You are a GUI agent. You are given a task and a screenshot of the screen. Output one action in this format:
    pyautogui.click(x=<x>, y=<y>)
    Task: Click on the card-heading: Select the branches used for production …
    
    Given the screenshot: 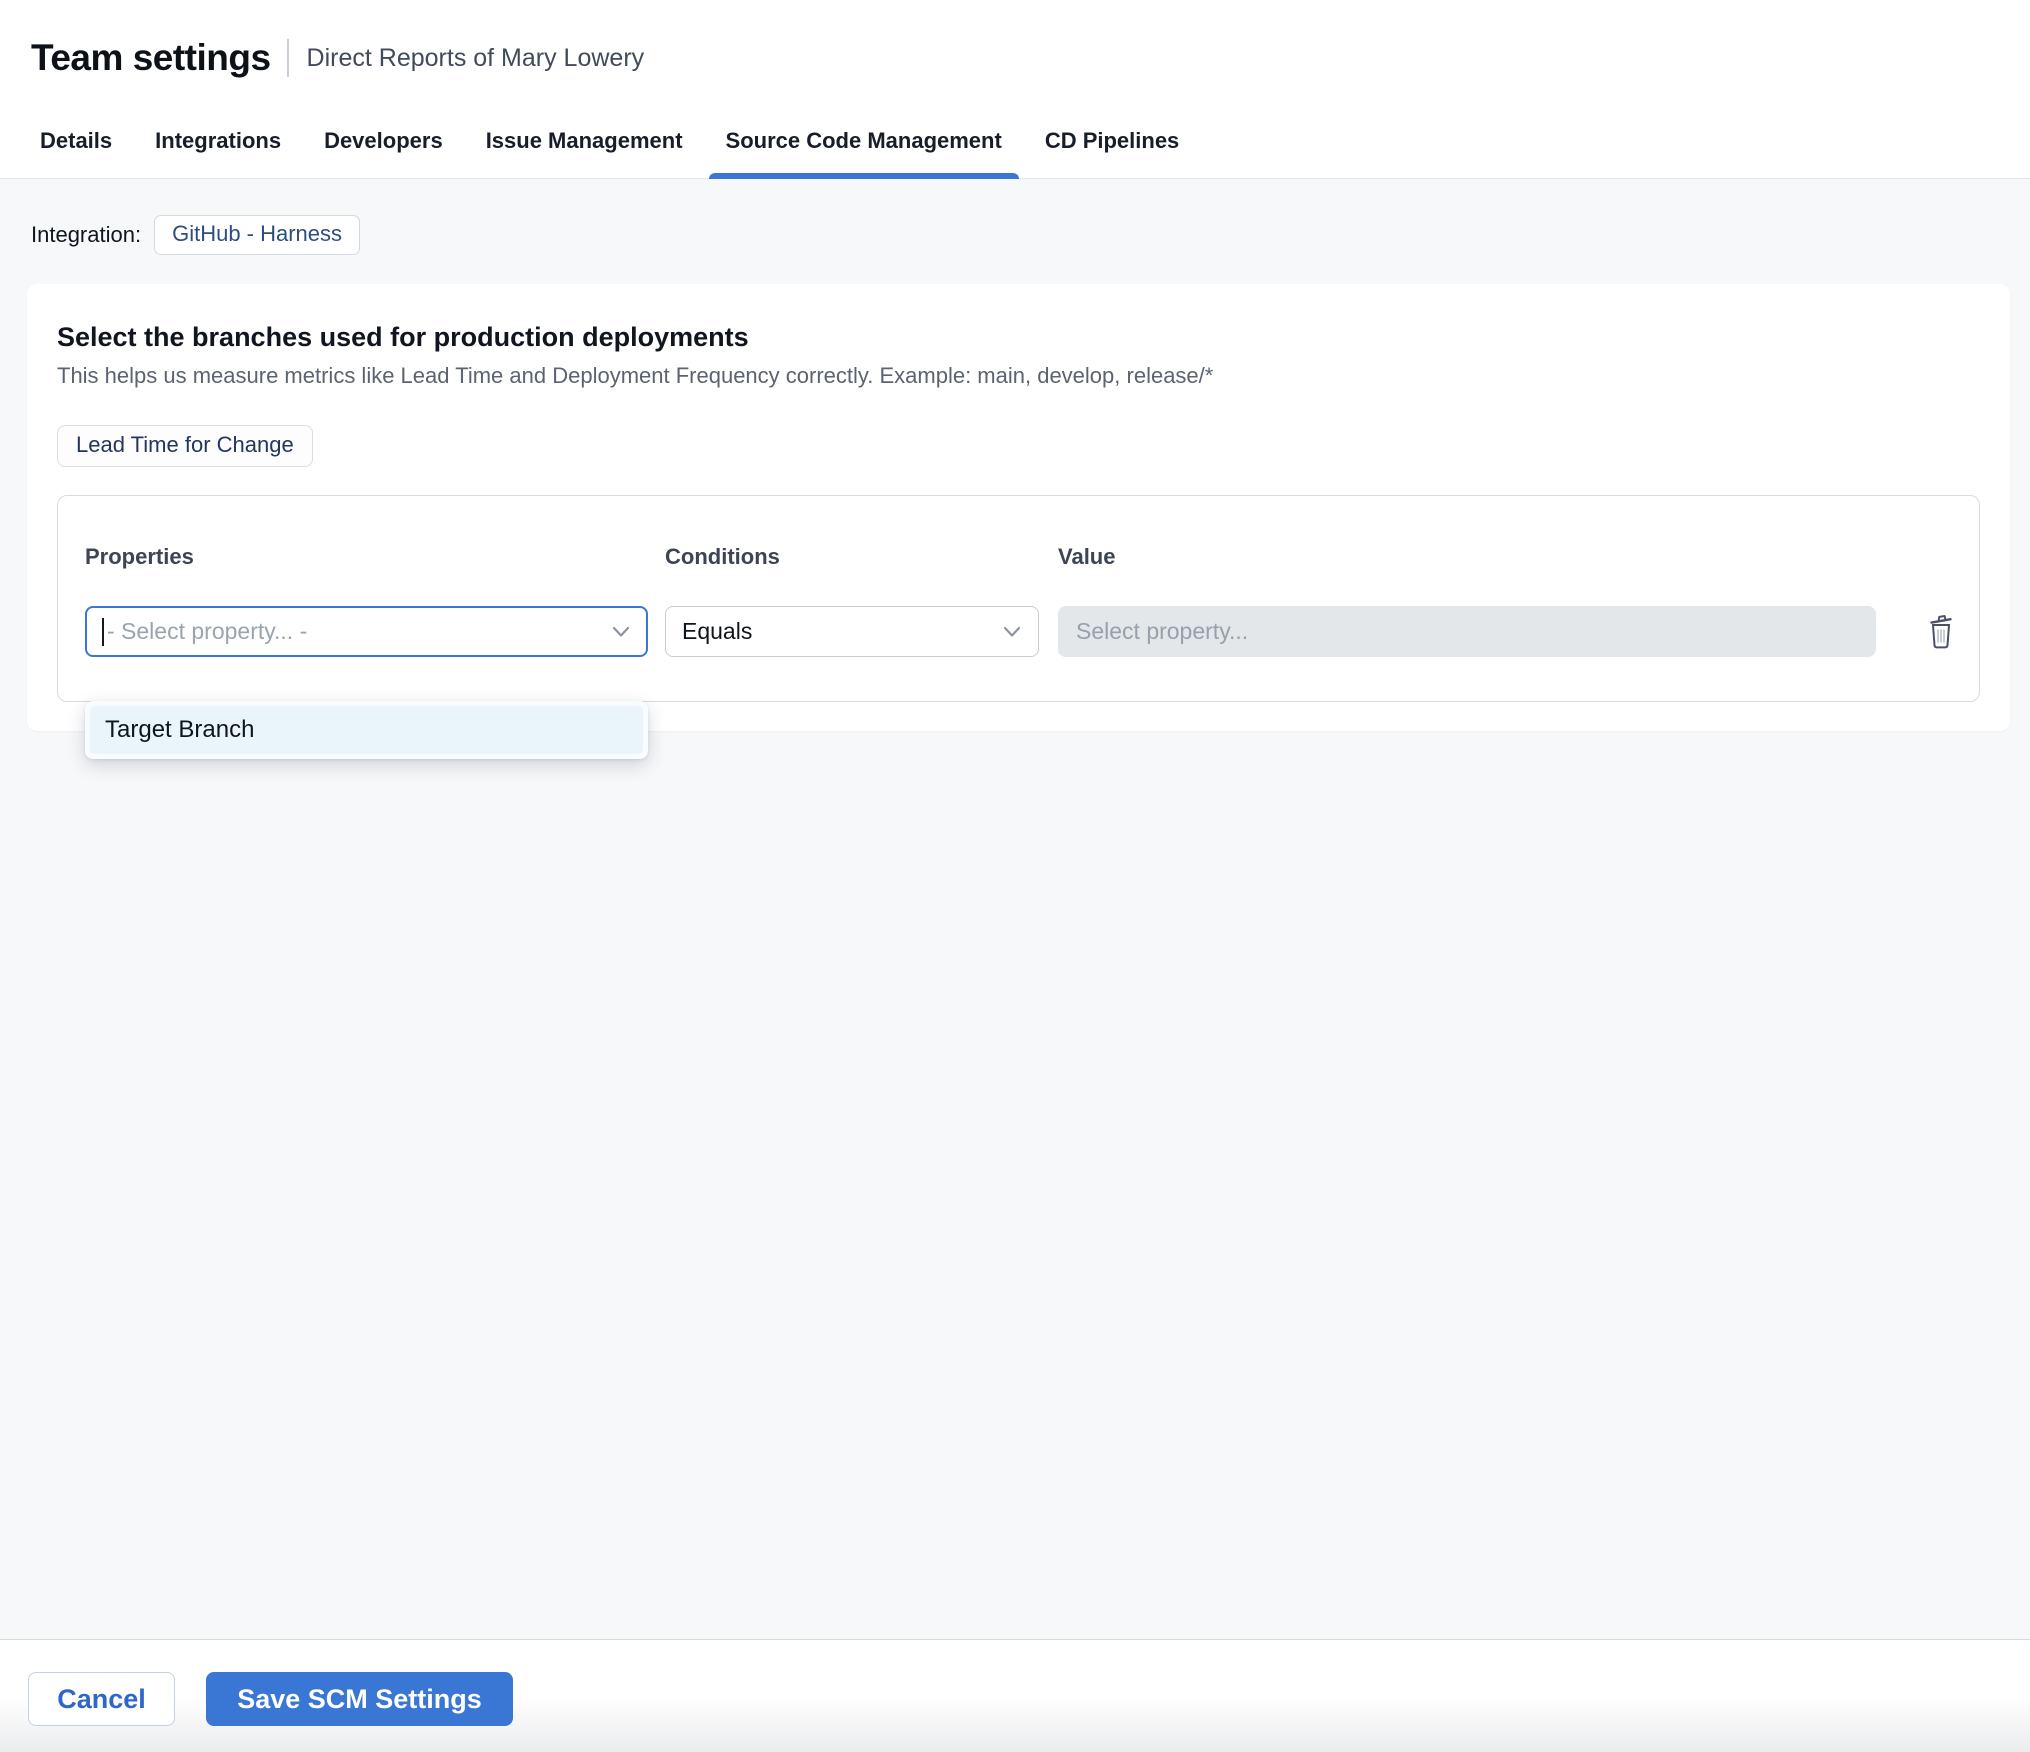 What is the action you would take?
    pyautogui.click(x=403, y=337)
    